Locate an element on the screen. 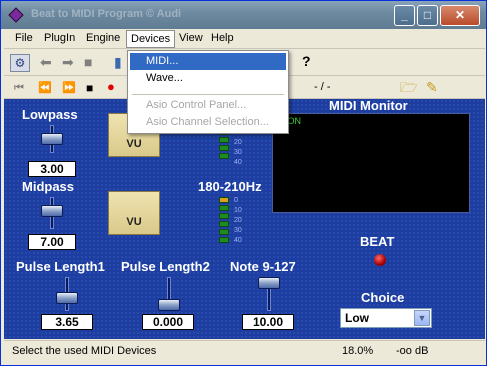 The image size is (487, 366). menu-plugin: PlugIn is located at coordinates (59, 38).